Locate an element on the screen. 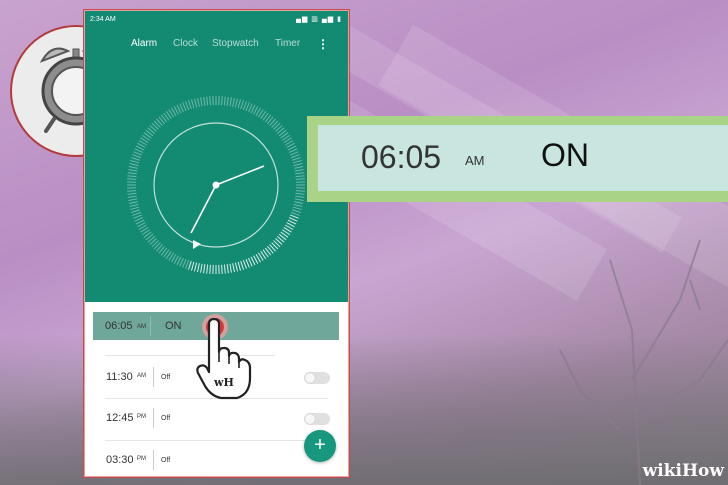 The height and width of the screenshot is (485, 728). status-time: 2:34 AM is located at coordinates (103, 19).